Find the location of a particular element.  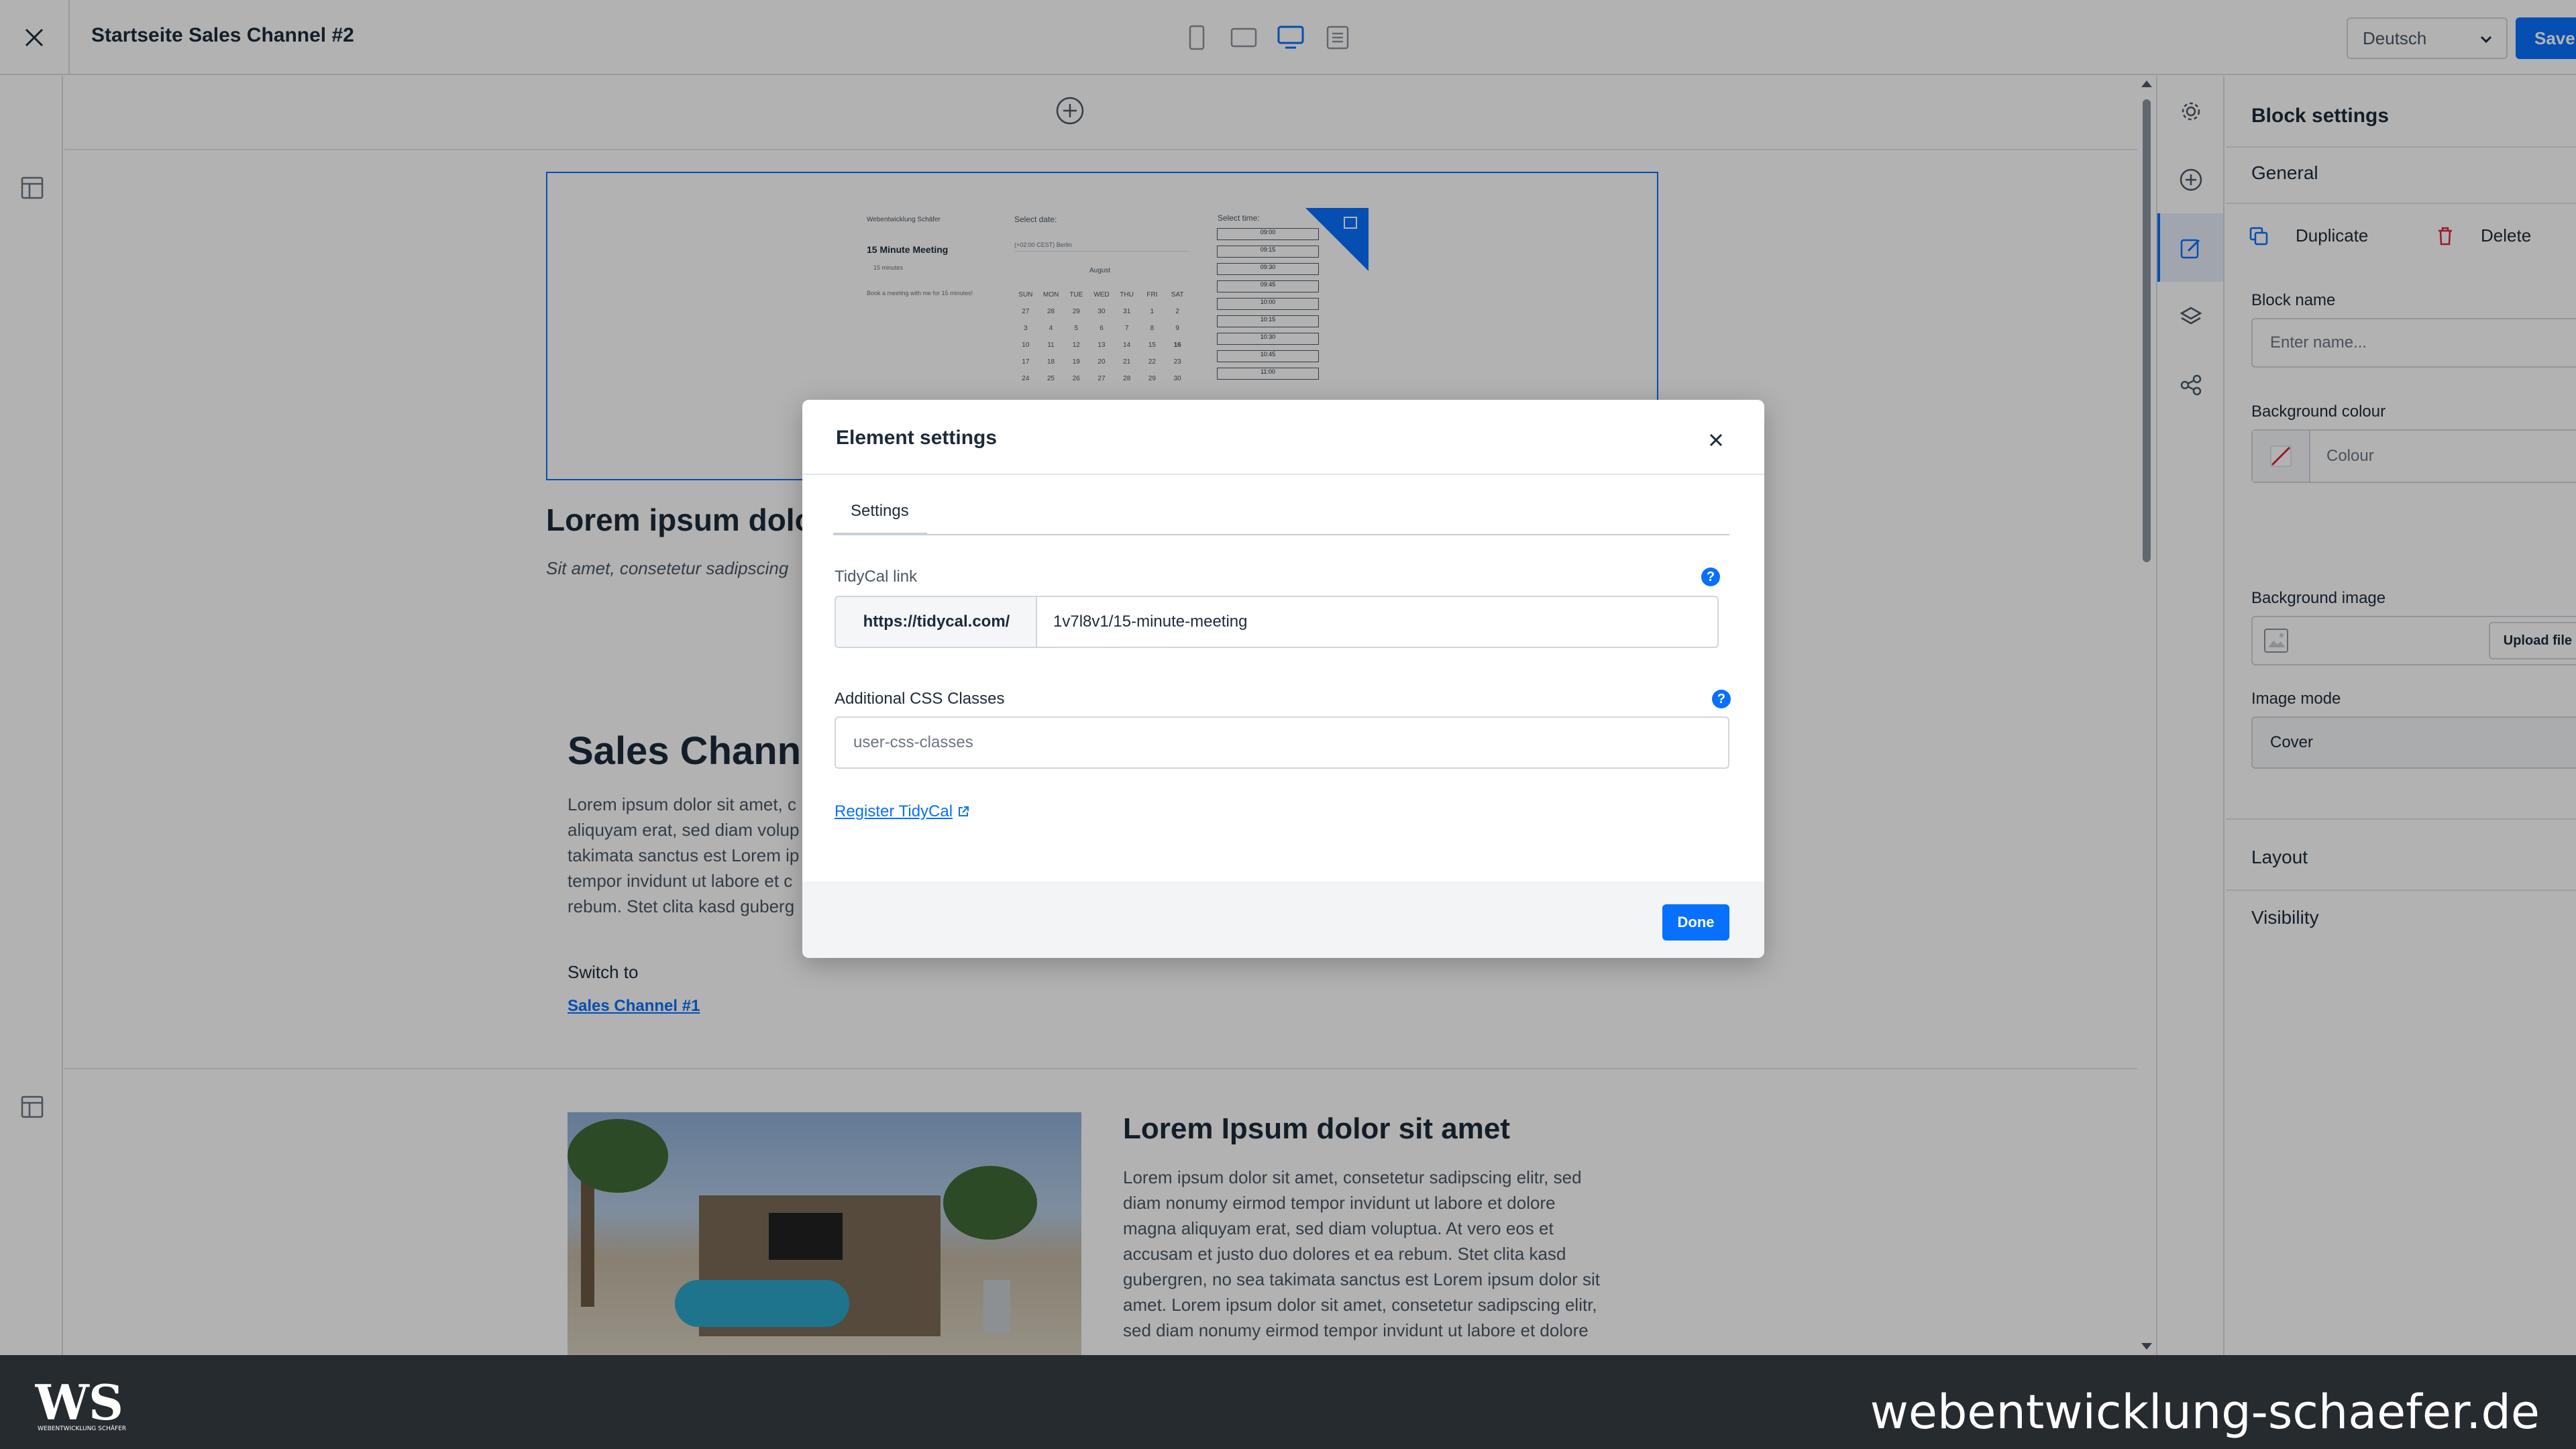

ws-logo-icon: W S WEBENTWICKLUNG SCHÄFER is located at coordinates (91, 1403).